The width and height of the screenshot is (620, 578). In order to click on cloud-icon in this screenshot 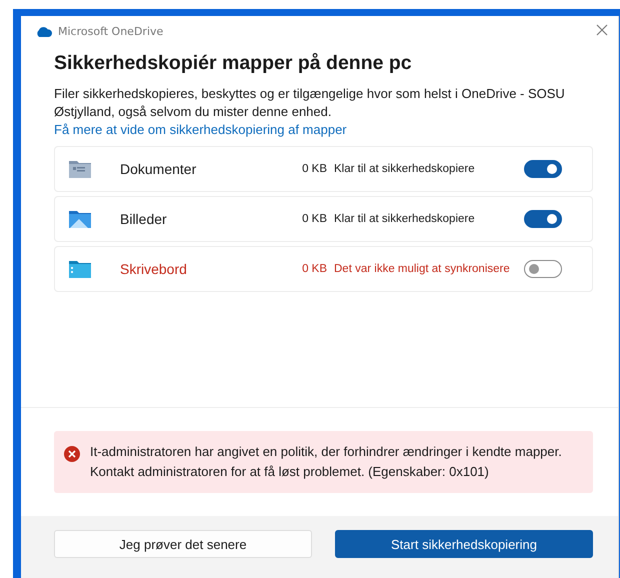, I will do `click(43, 31)`.